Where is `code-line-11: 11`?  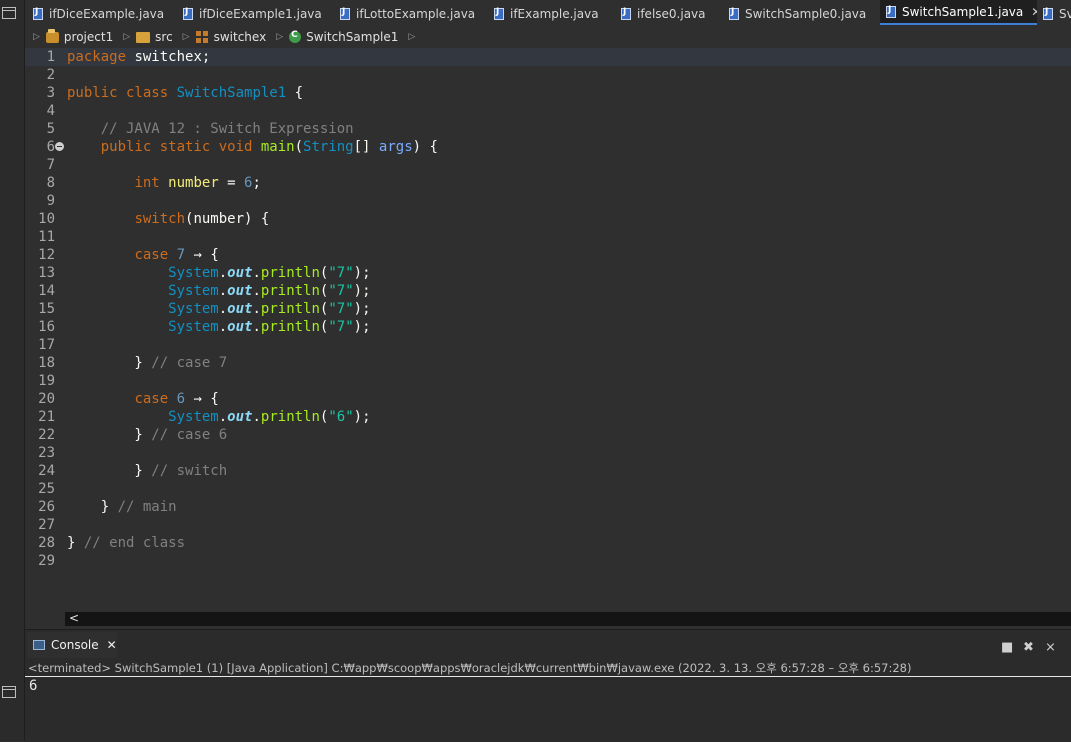 code-line-11: 11 is located at coordinates (548, 237).